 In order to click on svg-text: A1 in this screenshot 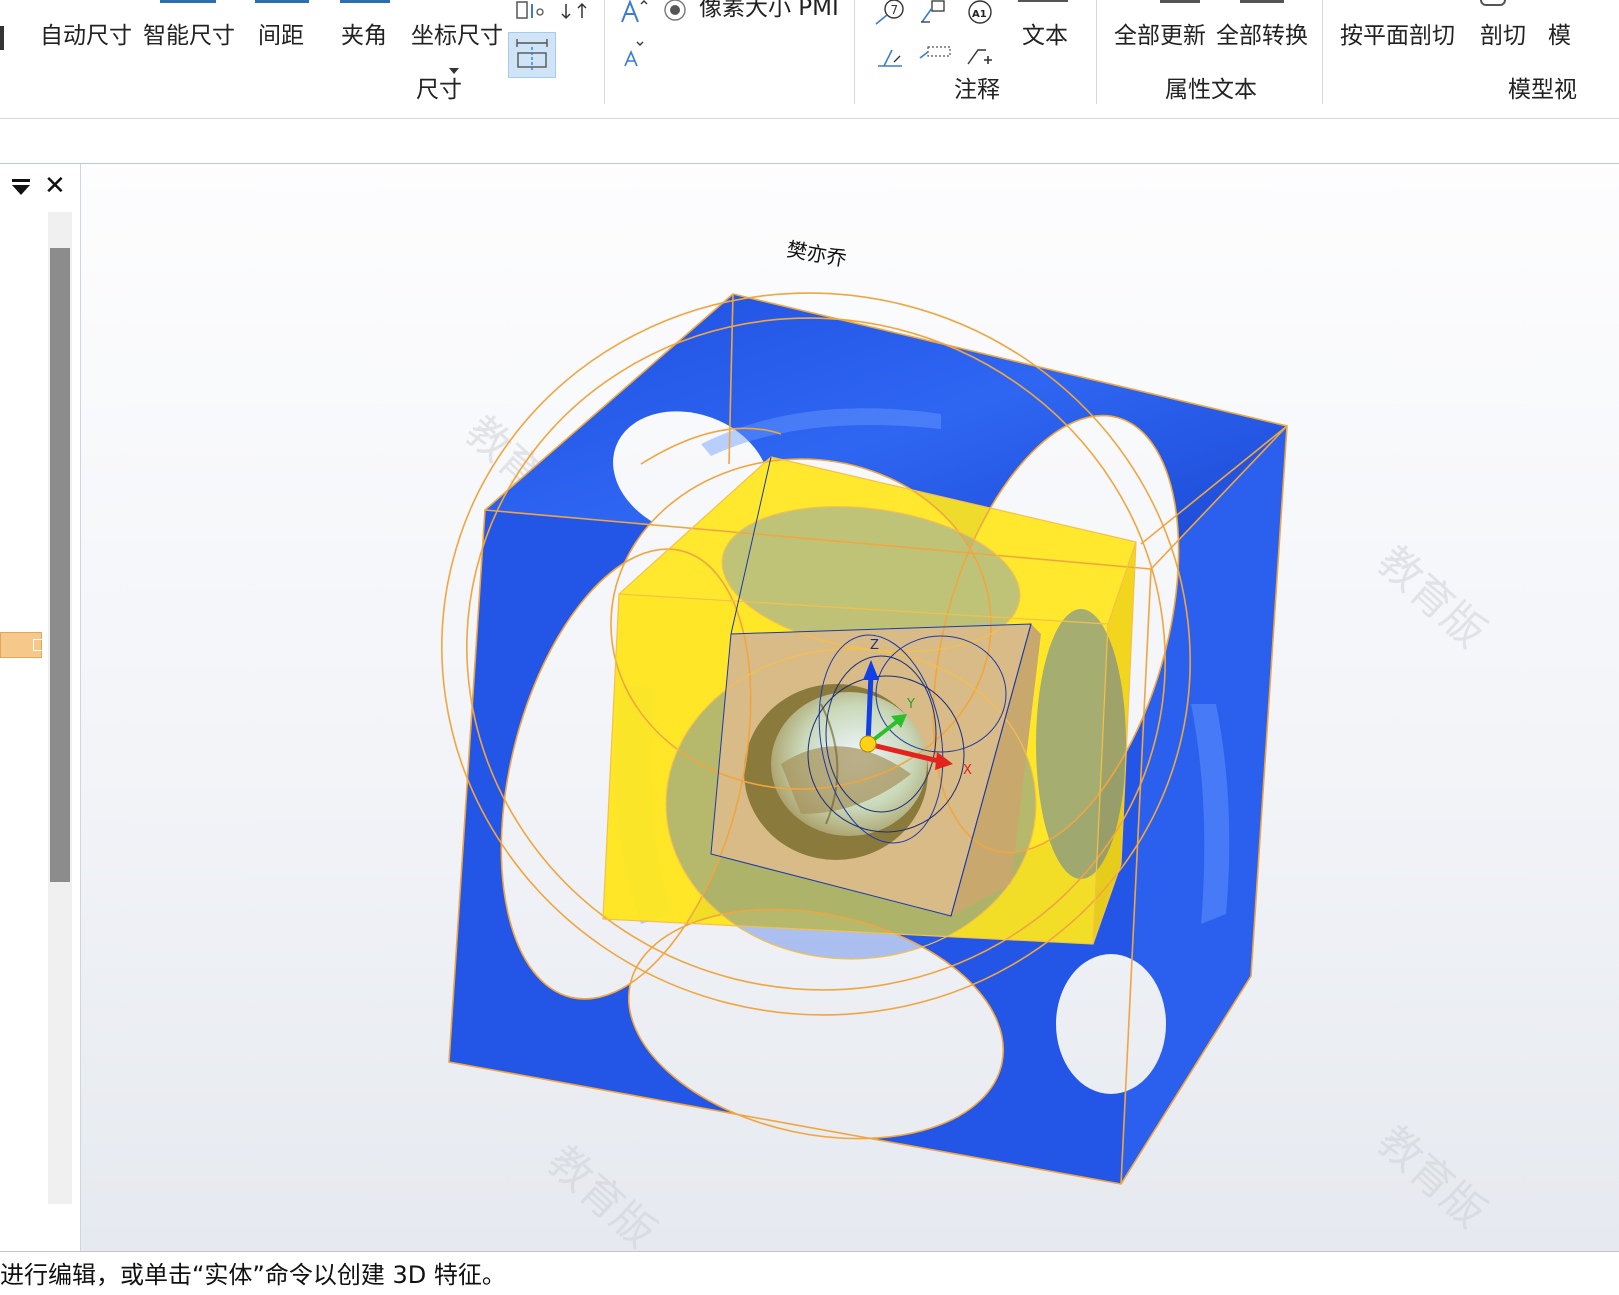, I will do `click(979, 14)`.